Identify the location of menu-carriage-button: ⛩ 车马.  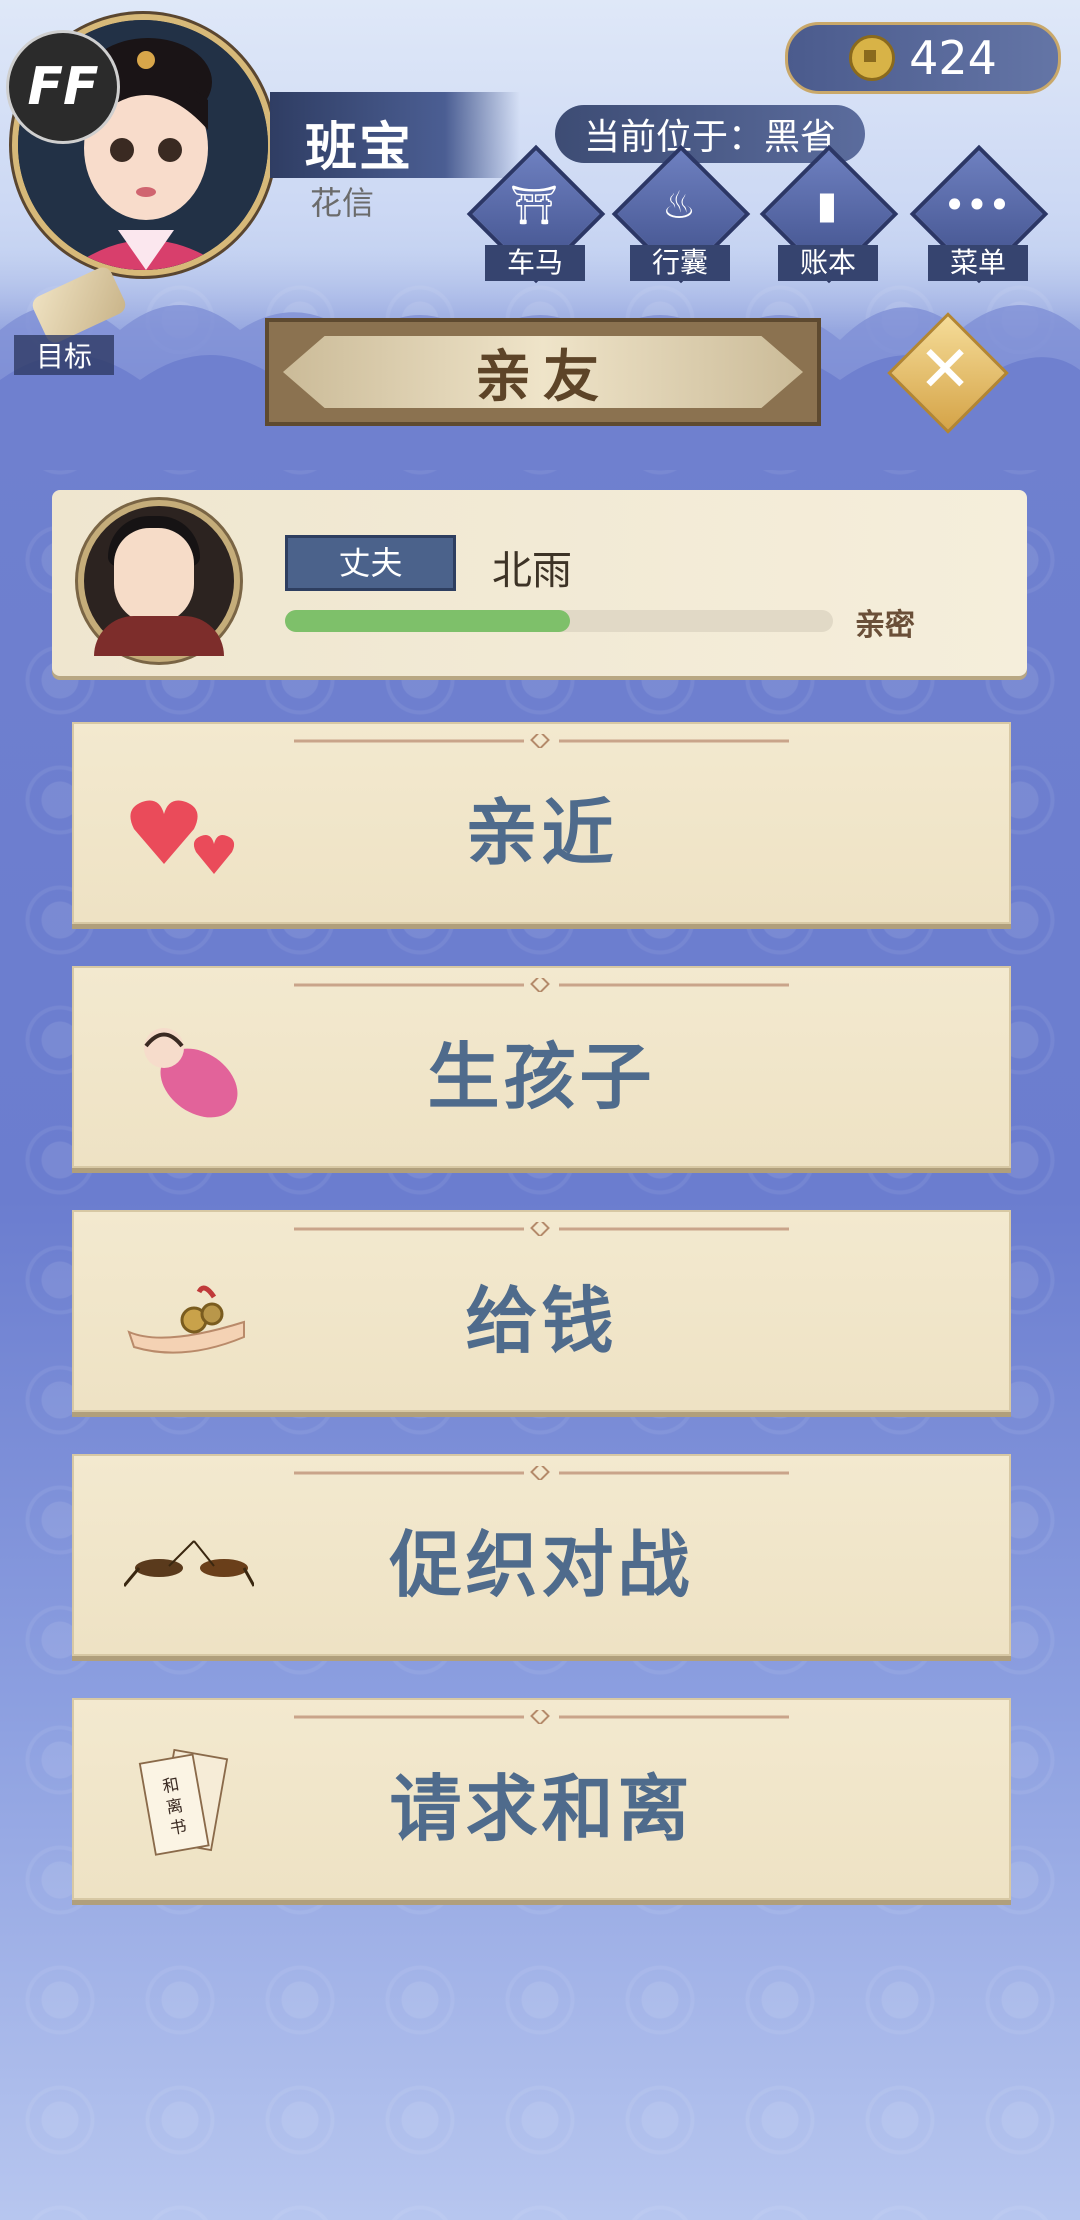
(536, 214).